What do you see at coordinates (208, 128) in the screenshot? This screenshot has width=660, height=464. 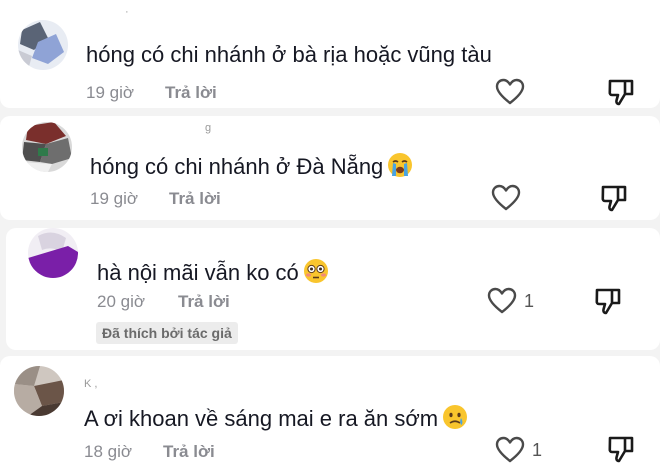 I see `username-stub: g` at bounding box center [208, 128].